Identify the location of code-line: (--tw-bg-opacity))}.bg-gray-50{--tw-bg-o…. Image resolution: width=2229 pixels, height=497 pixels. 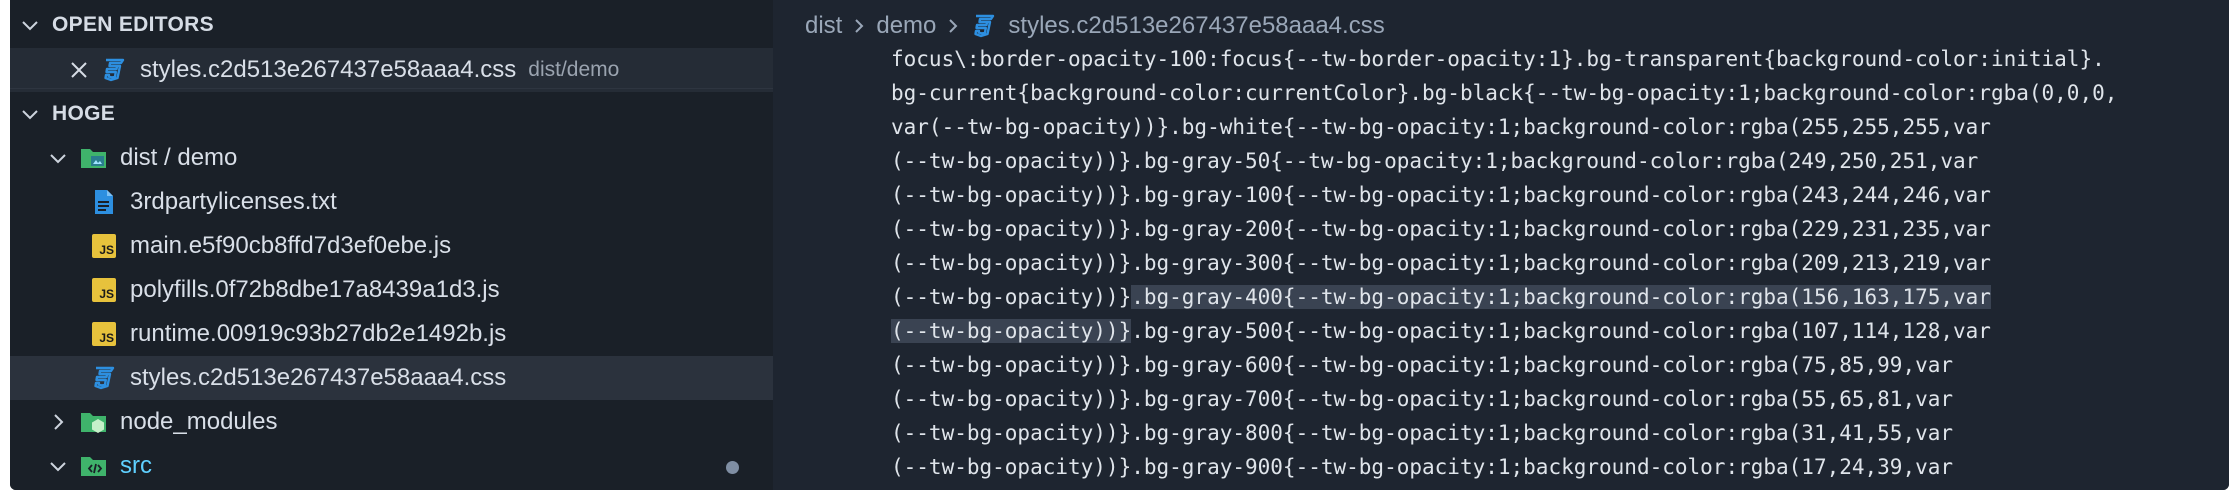
(1504, 161).